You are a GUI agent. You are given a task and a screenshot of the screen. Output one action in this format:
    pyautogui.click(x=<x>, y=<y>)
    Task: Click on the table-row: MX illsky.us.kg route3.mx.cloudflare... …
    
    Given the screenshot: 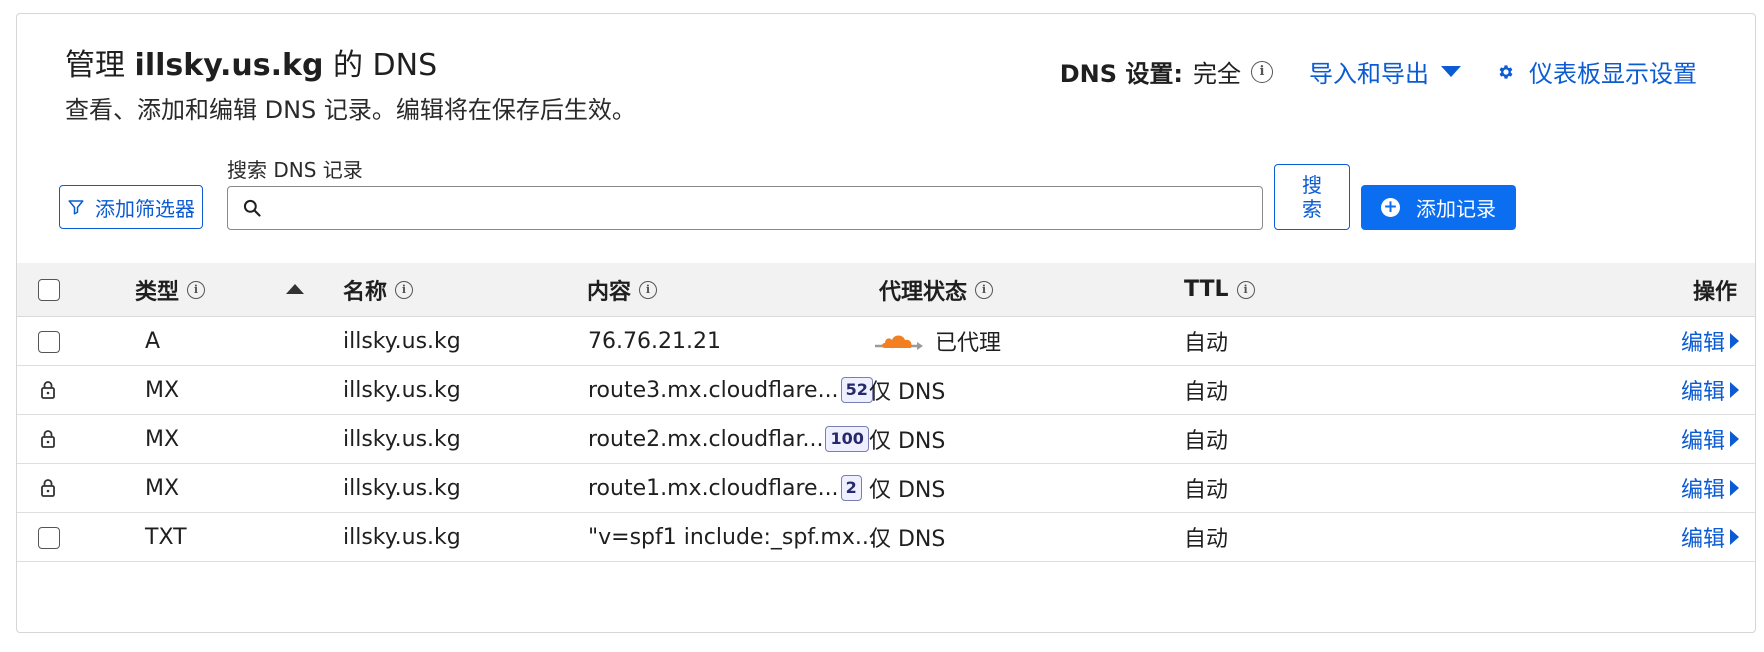 What is the action you would take?
    pyautogui.click(x=886, y=390)
    